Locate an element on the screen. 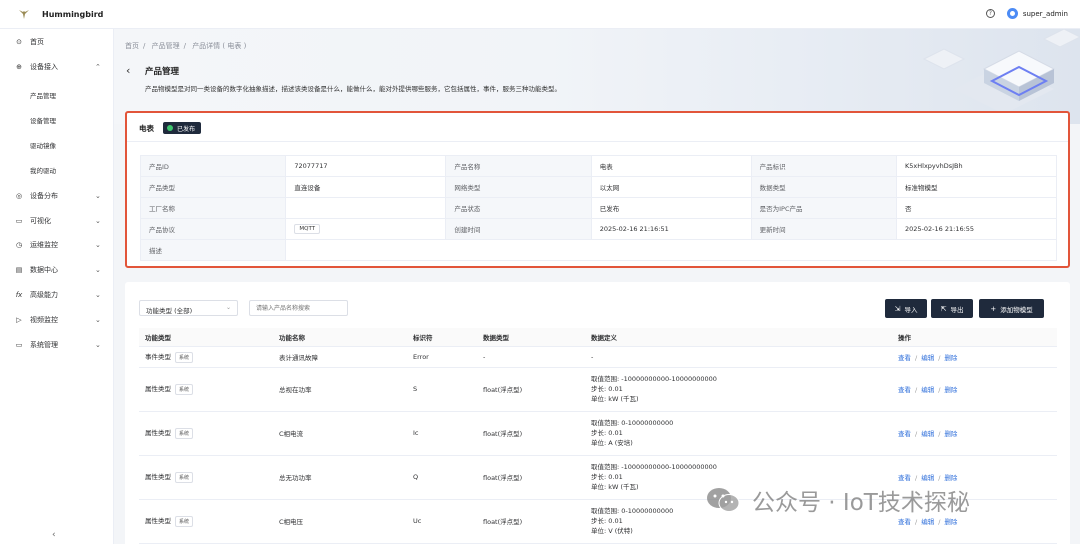  username: super_admin is located at coordinates (1045, 14).